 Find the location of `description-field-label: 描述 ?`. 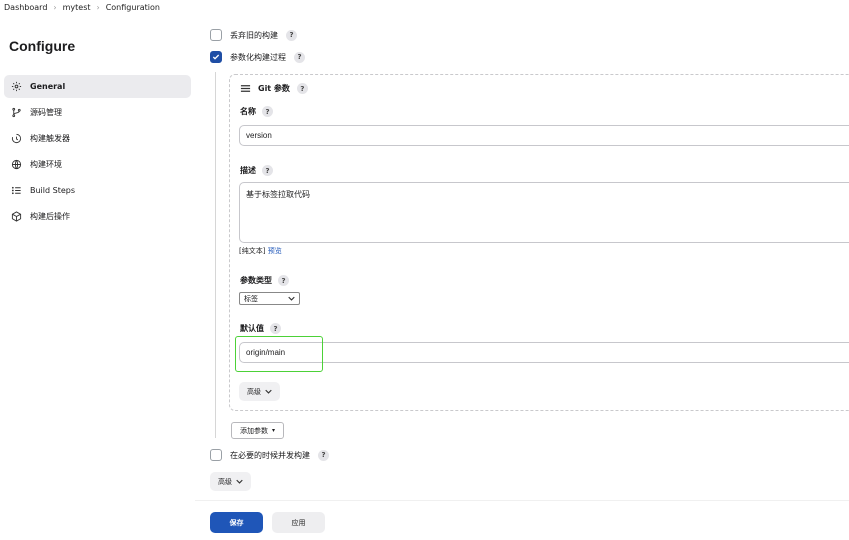

description-field-label: 描述 ? is located at coordinates (256, 170).